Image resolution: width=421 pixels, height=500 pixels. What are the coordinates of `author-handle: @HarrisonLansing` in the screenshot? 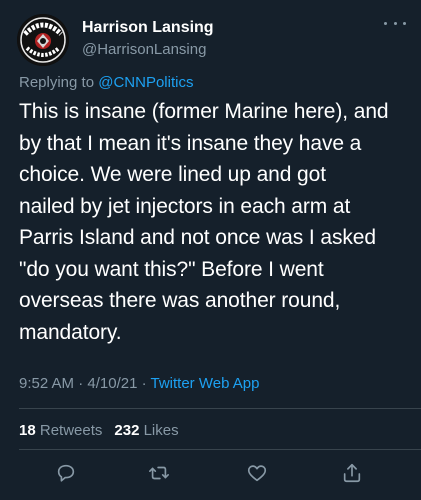 It's located at (144, 49).